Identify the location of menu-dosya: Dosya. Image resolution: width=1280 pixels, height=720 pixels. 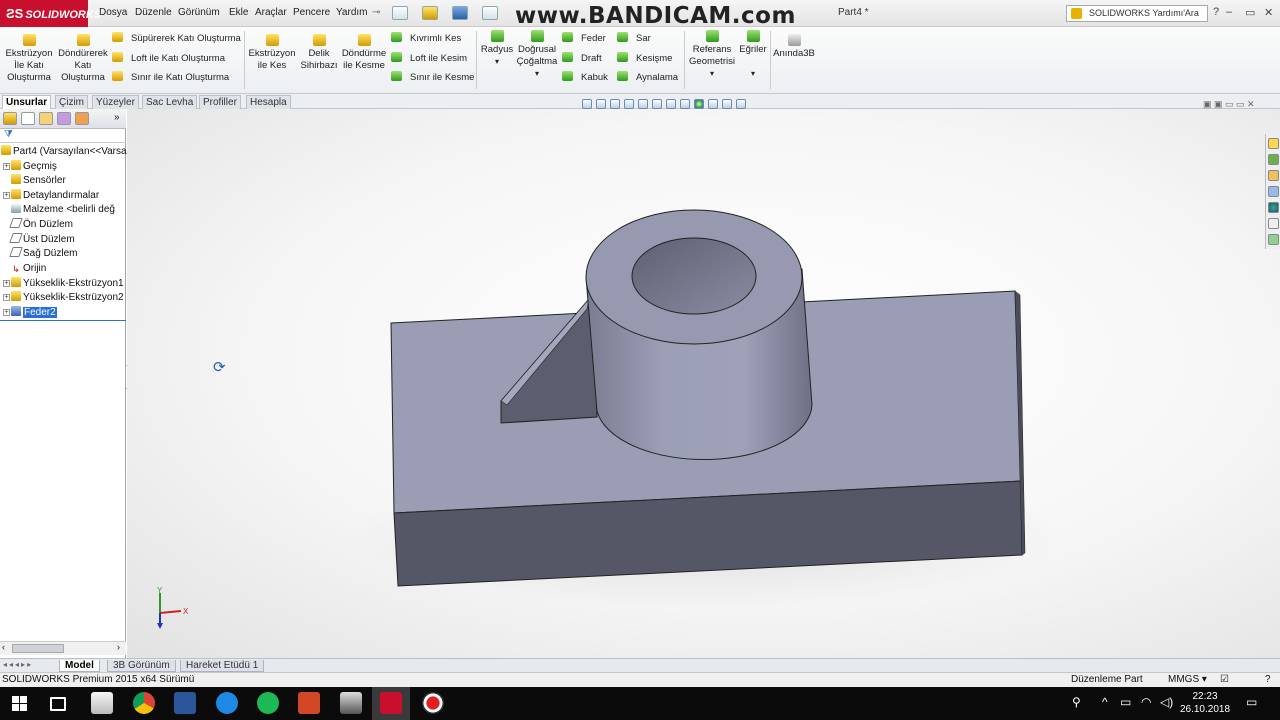
(113, 12).